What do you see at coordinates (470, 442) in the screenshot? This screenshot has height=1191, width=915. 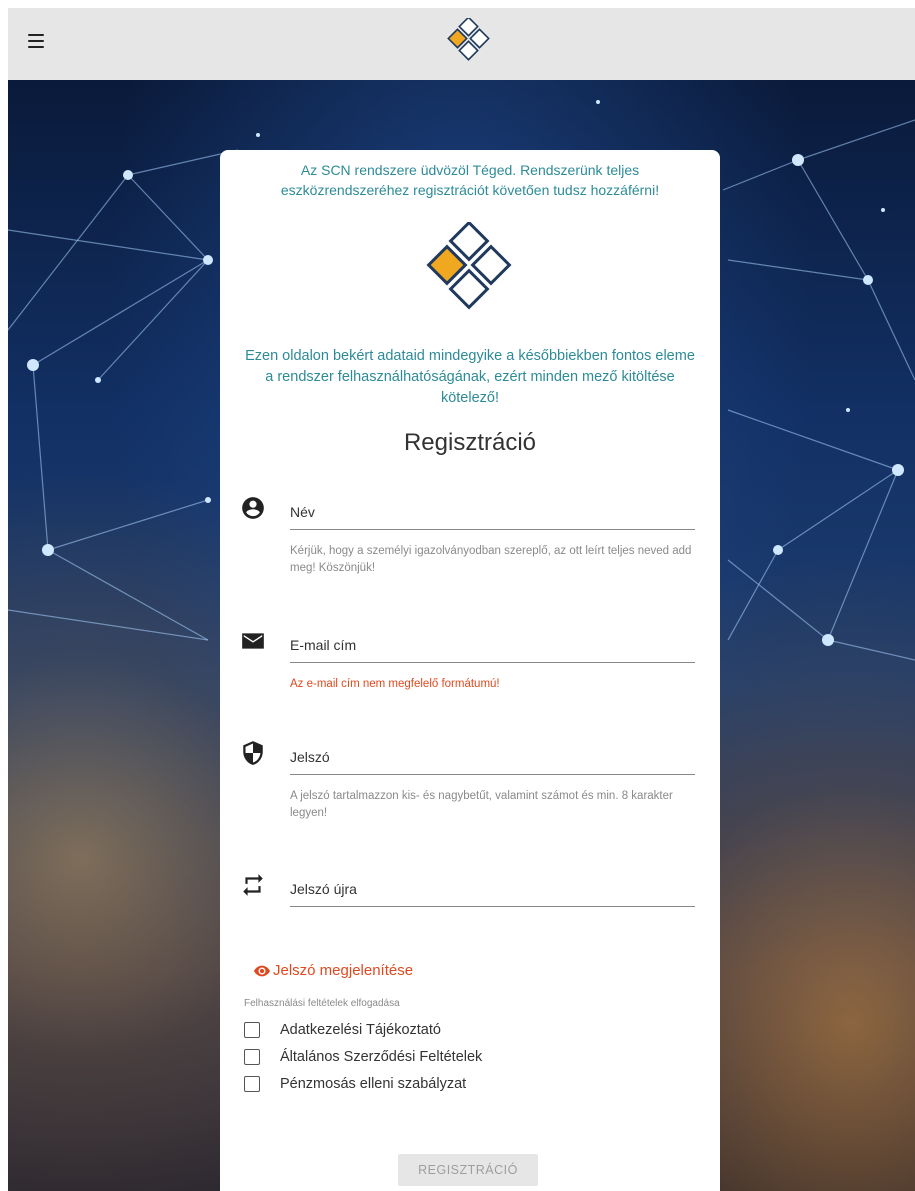 I see `page-title: Regisztráció` at bounding box center [470, 442].